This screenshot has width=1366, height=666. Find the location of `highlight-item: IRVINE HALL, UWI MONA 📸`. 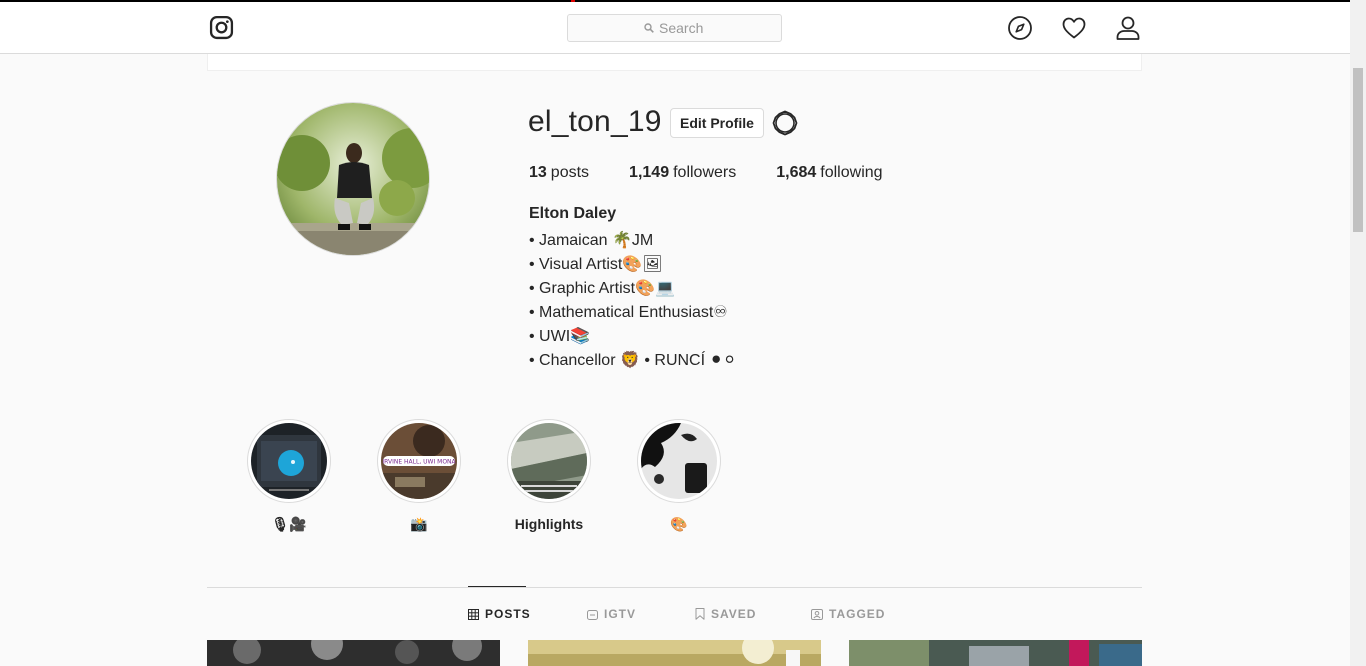

highlight-item: IRVINE HALL, UWI MONA 📸 is located at coordinates (419, 476).